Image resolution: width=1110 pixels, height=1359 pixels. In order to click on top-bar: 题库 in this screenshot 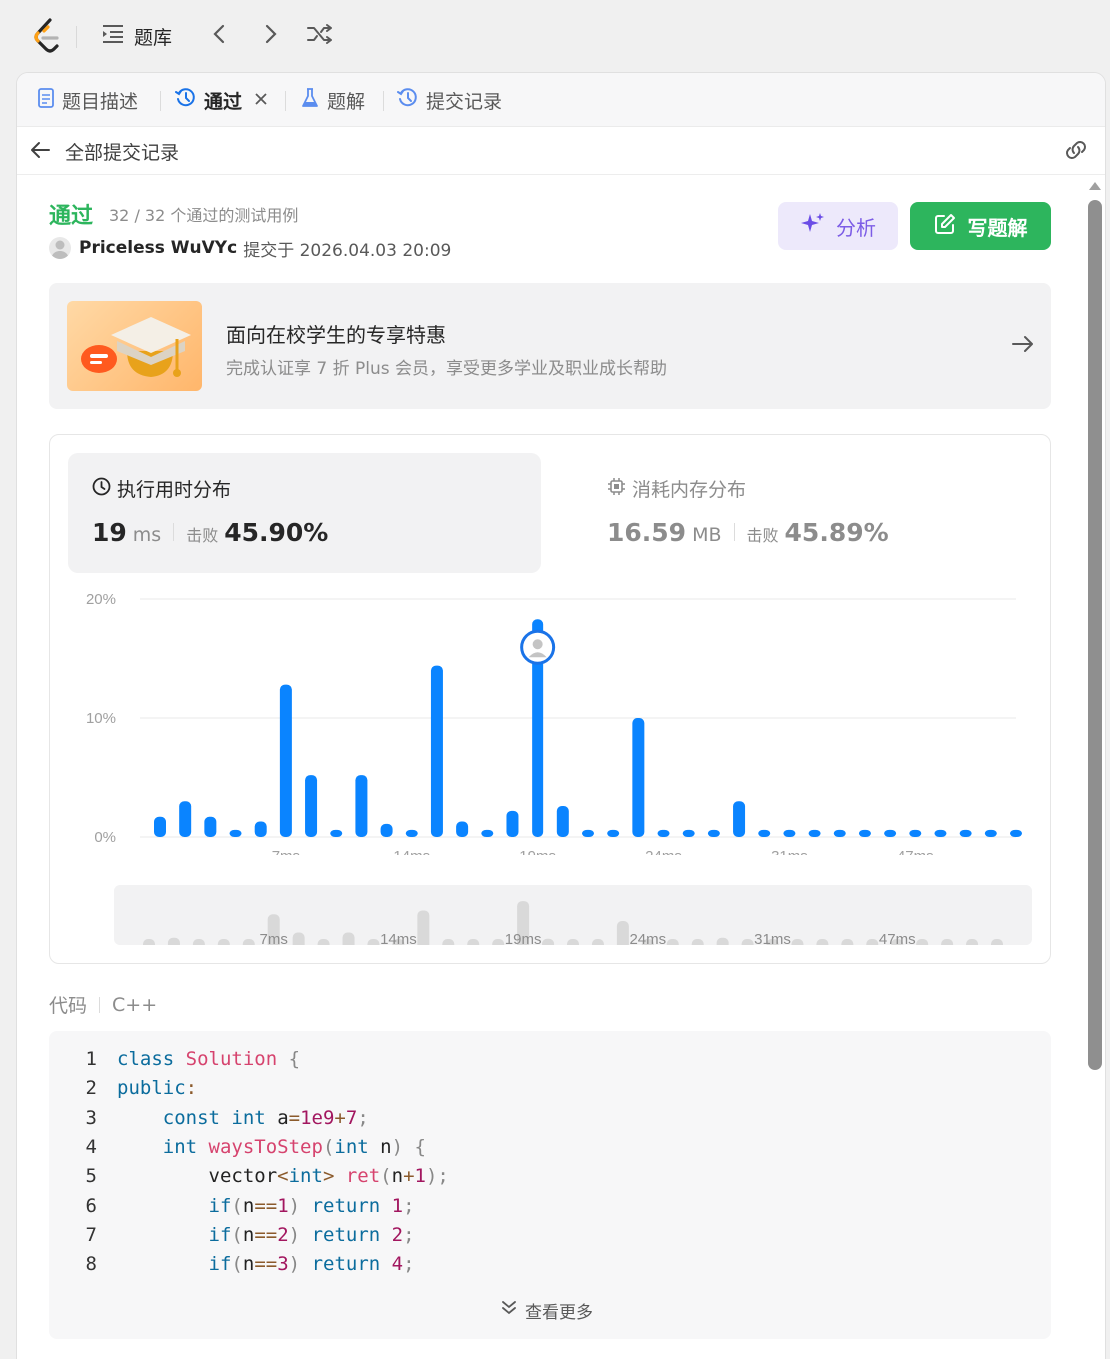, I will do `click(555, 36)`.